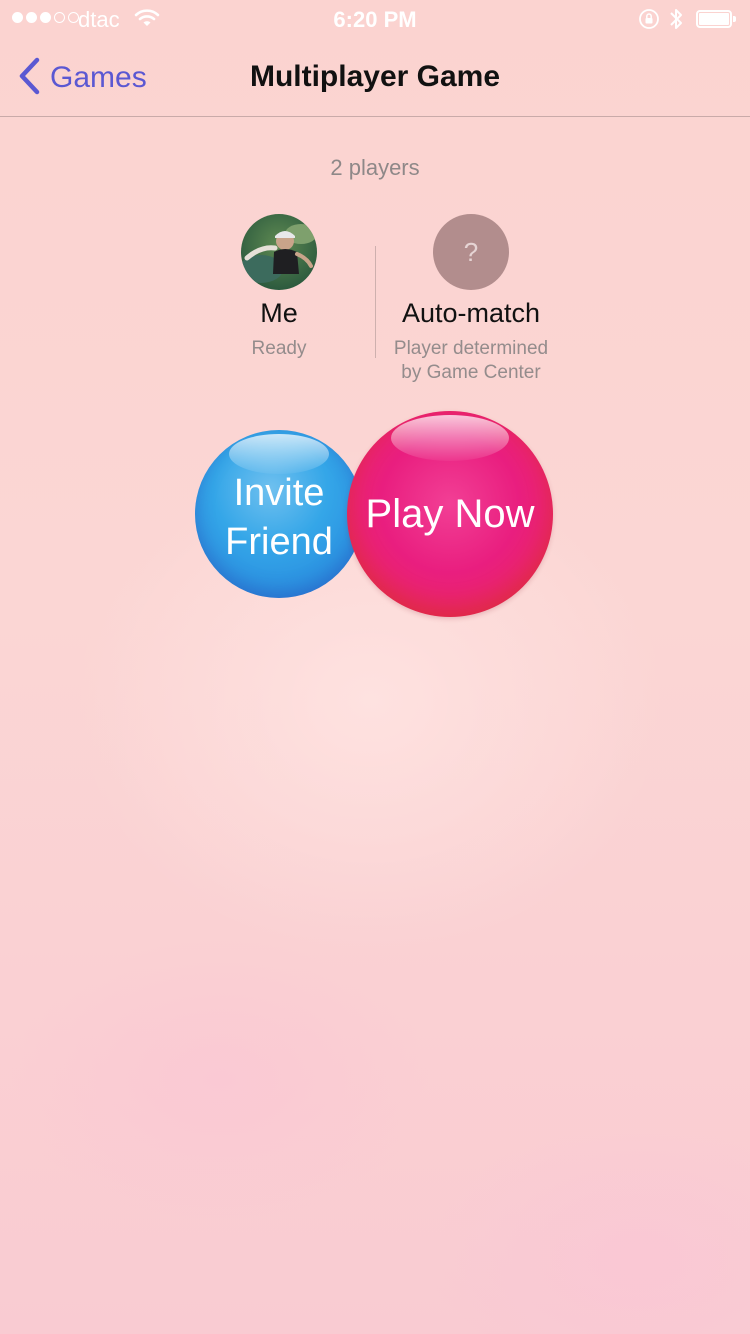  Describe the element at coordinates (676, 22) in the screenshot. I see `bluetooth-icon` at that location.